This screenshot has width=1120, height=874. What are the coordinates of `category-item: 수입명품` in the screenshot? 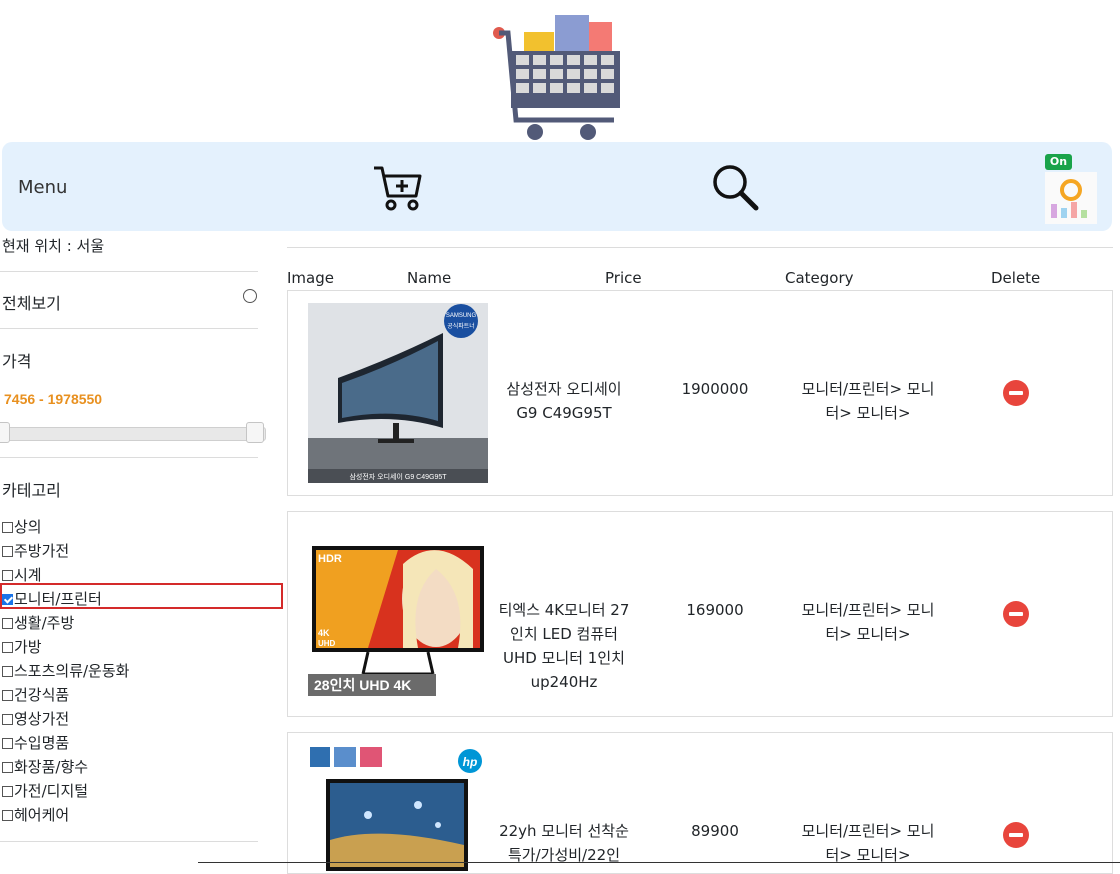 It's located at (65, 743).